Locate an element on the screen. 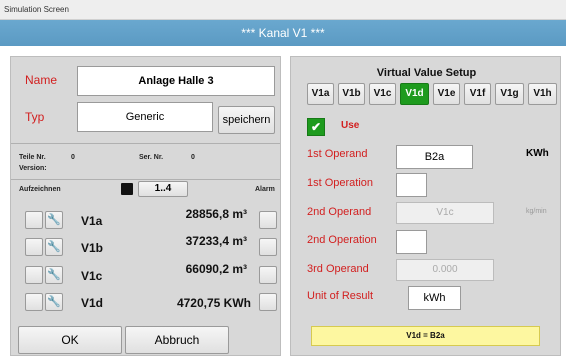 Image resolution: width=566 pixels, height=361 pixels. alarm-checkbox-v1a is located at coordinates (268, 220).